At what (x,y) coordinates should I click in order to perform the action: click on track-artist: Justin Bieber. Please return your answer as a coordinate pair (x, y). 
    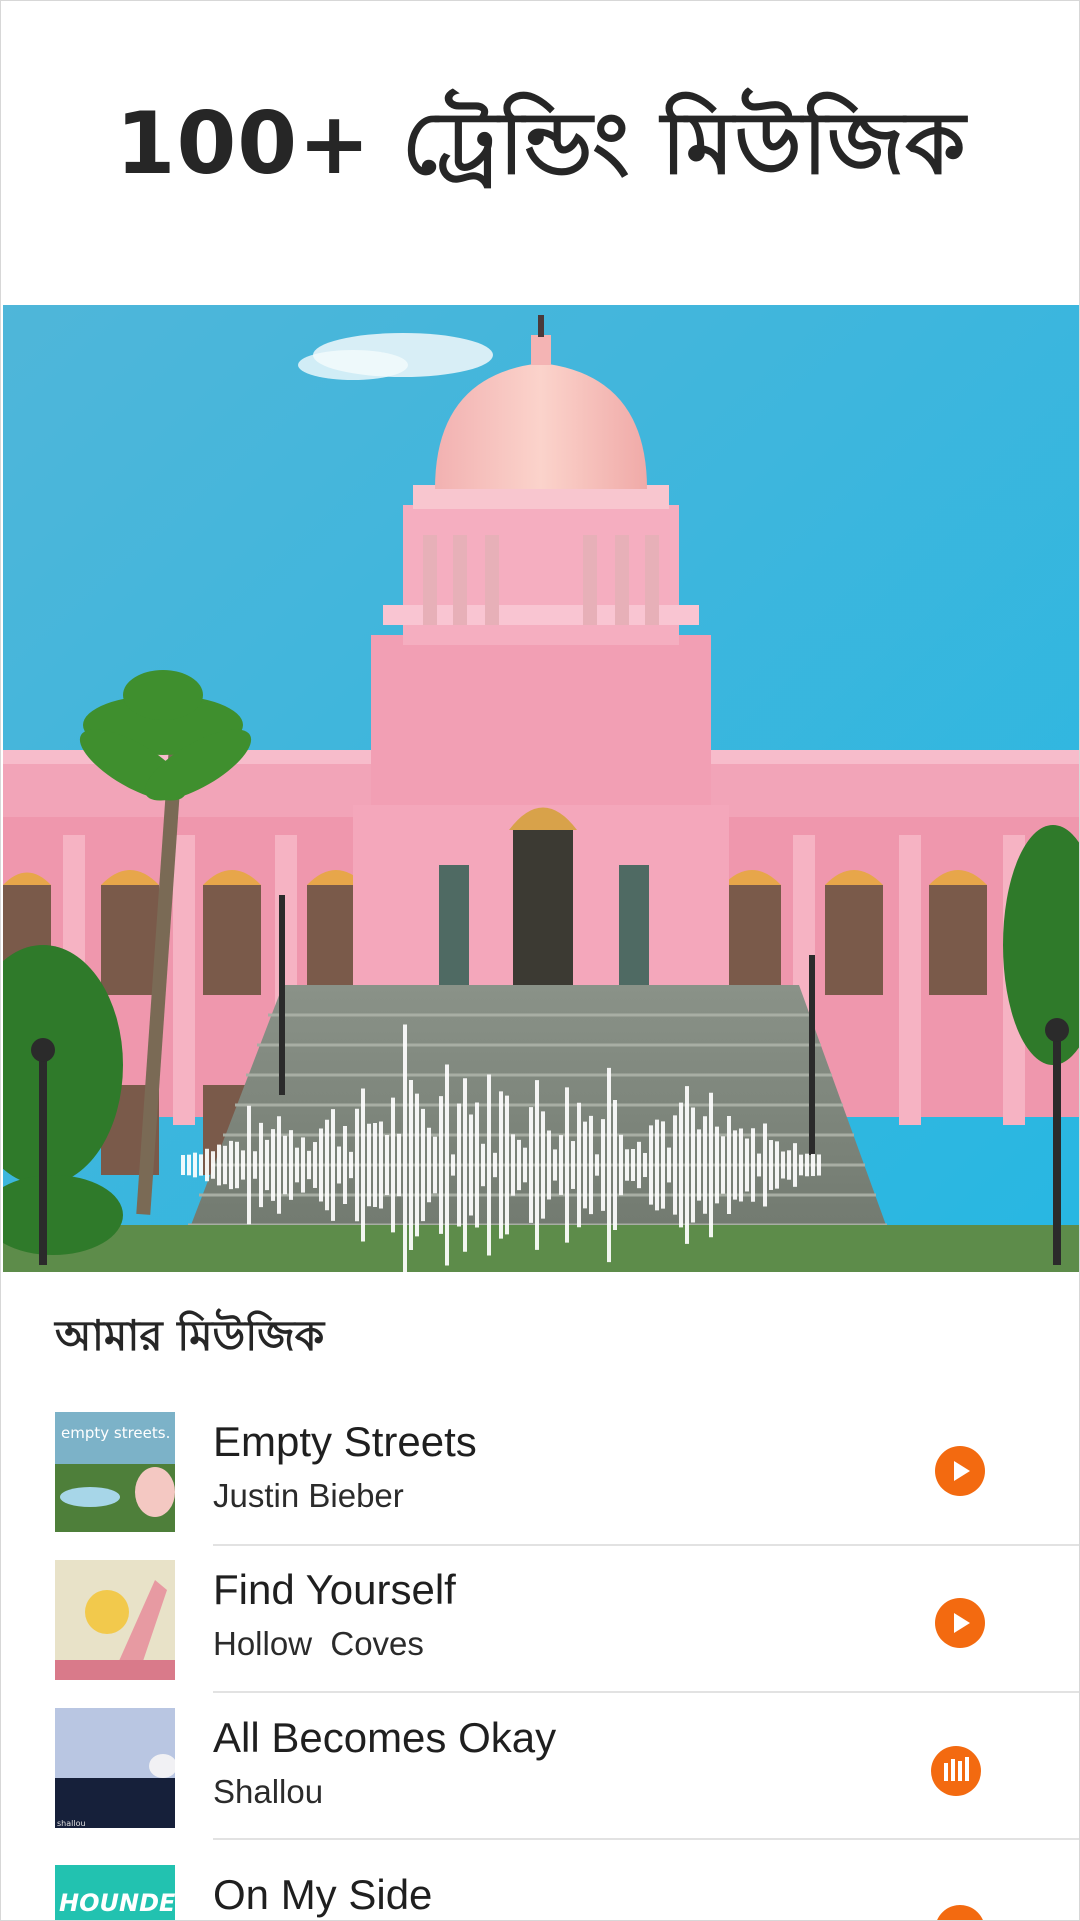
    Looking at the image, I should click on (308, 1495).